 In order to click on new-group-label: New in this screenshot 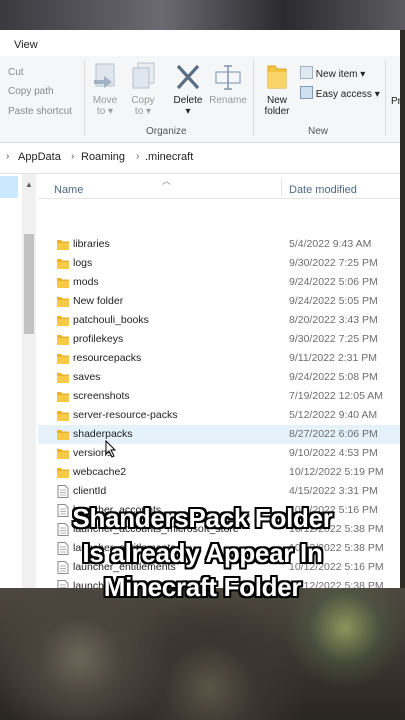, I will do `click(318, 131)`.